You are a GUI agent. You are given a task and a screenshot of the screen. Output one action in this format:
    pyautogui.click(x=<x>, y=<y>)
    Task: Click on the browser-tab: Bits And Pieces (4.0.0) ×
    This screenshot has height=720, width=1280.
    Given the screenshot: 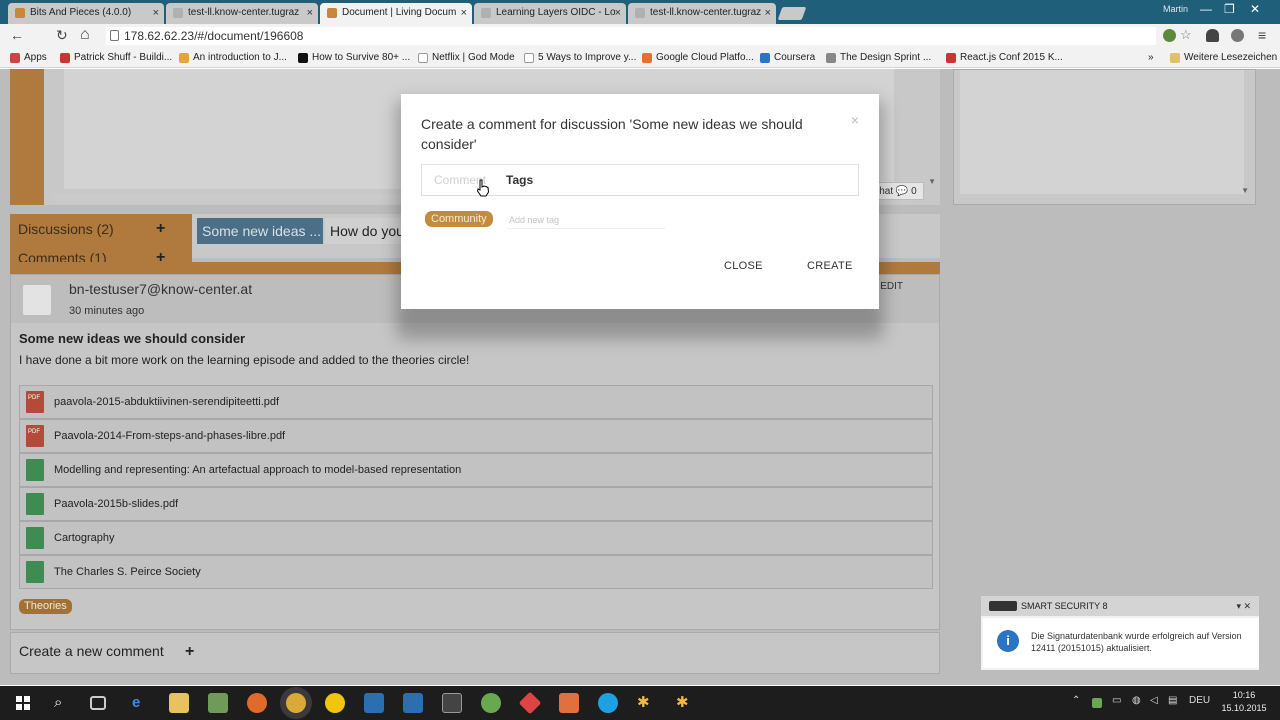 What is the action you would take?
    pyautogui.click(x=86, y=13)
    